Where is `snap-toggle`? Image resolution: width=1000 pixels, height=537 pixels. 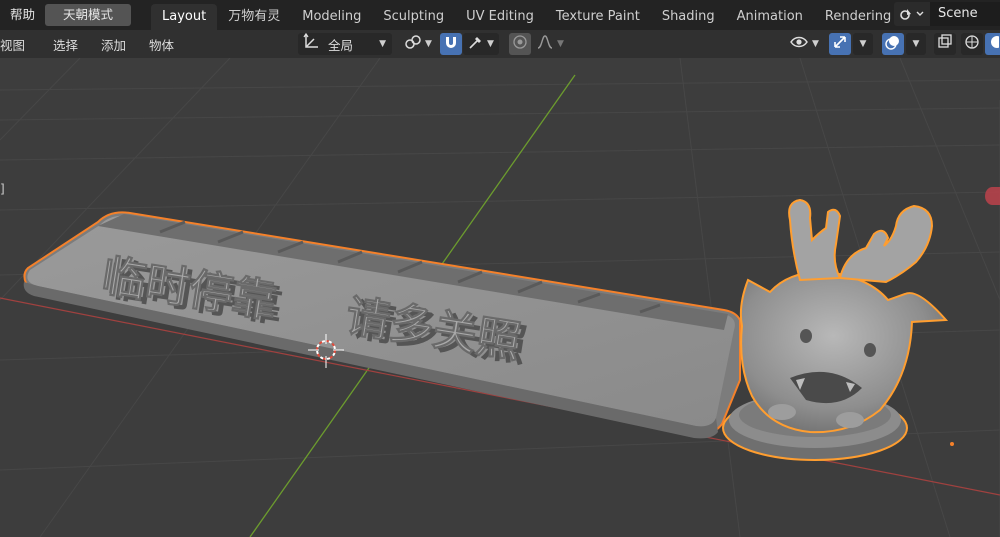
snap-toggle is located at coordinates (451, 44).